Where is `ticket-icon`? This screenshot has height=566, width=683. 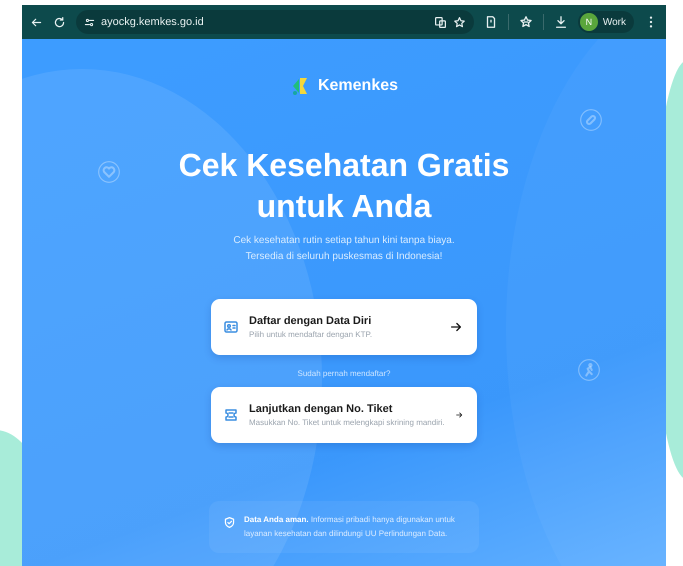 ticket-icon is located at coordinates (231, 415).